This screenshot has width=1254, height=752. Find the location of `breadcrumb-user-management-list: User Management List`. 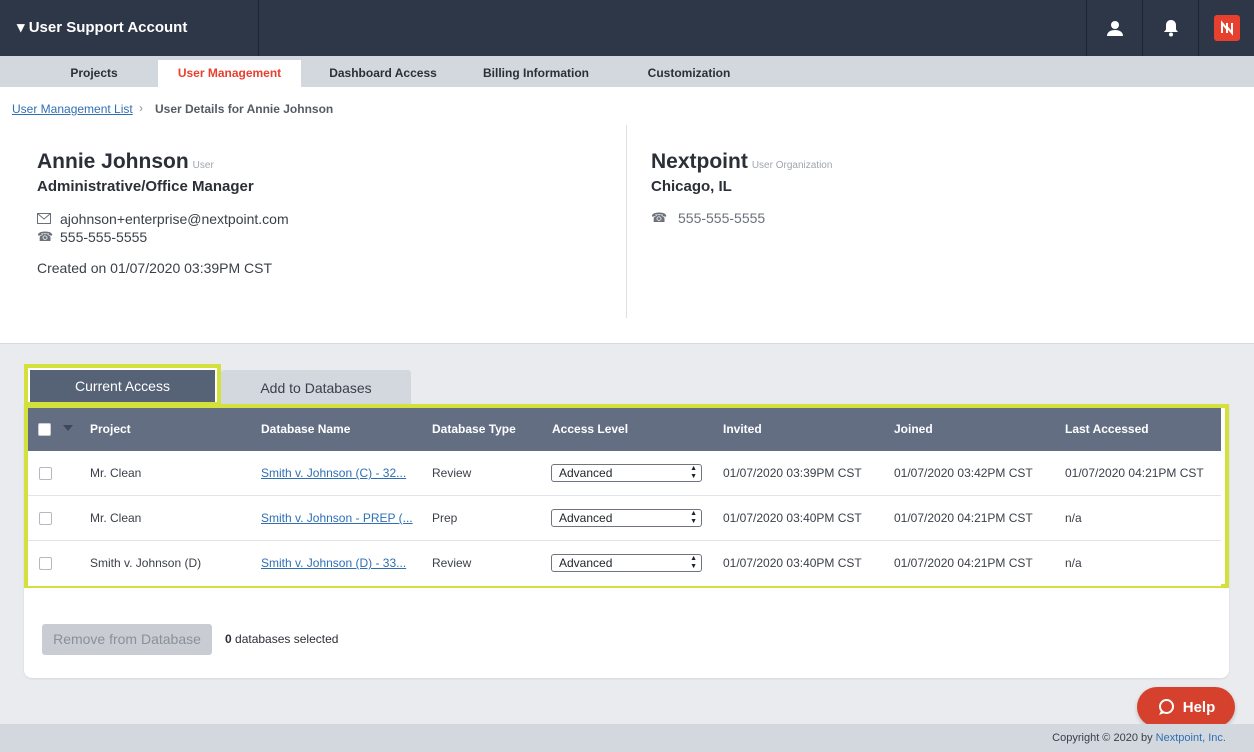

breadcrumb-user-management-list: User Management List is located at coordinates (72, 109).